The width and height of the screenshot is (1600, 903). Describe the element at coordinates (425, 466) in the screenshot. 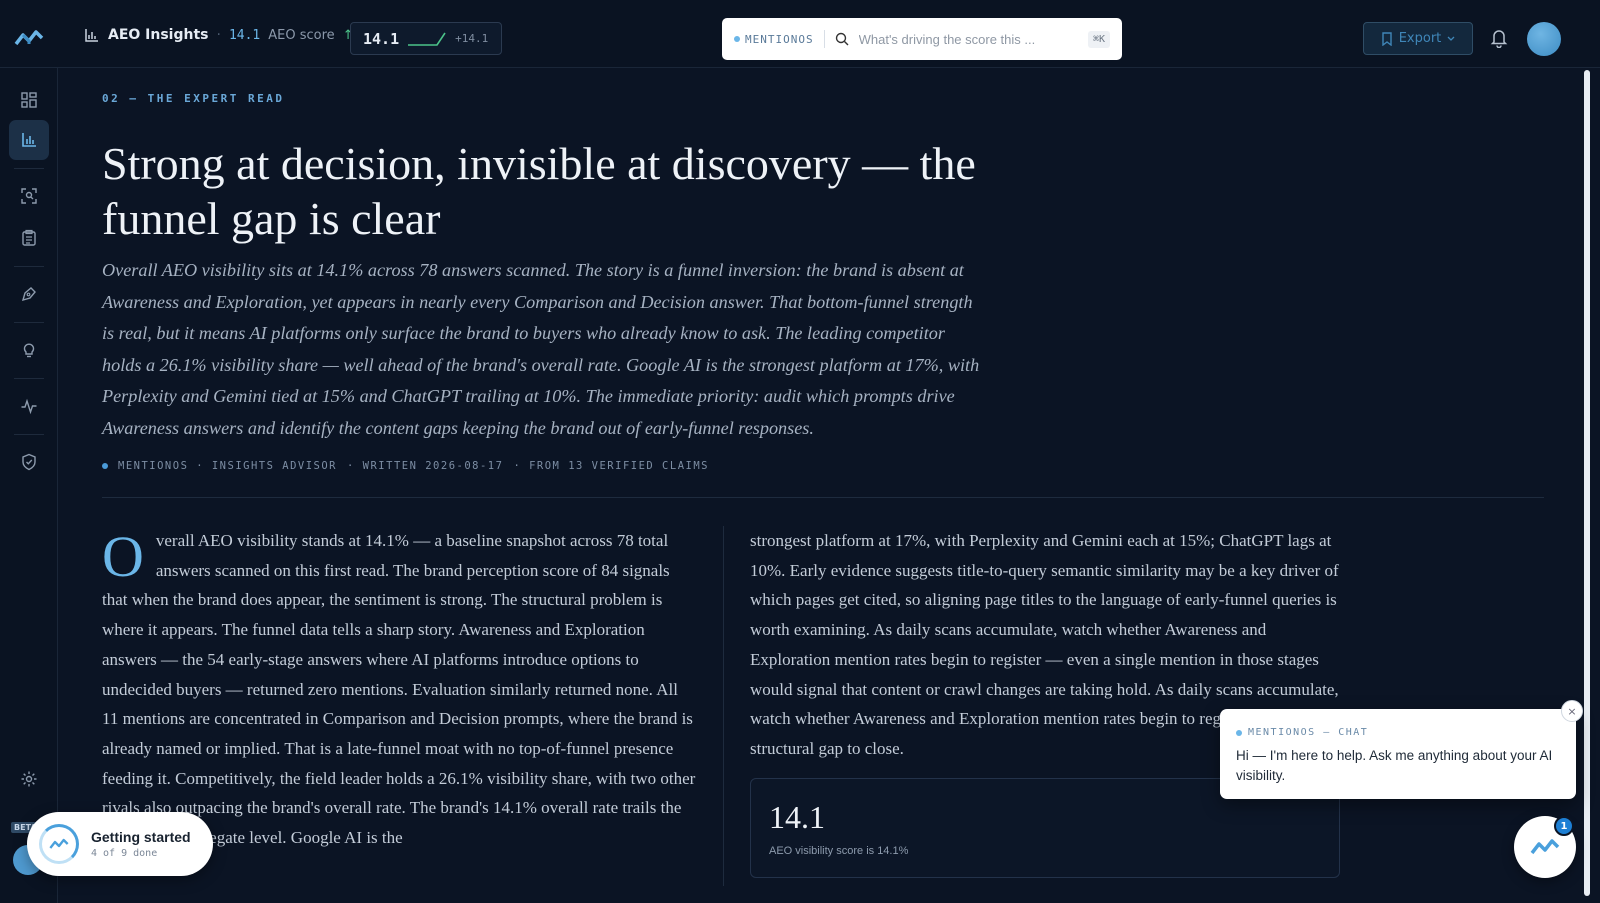

I see `byline-written: · WRITTEN 2026-08-17` at that location.